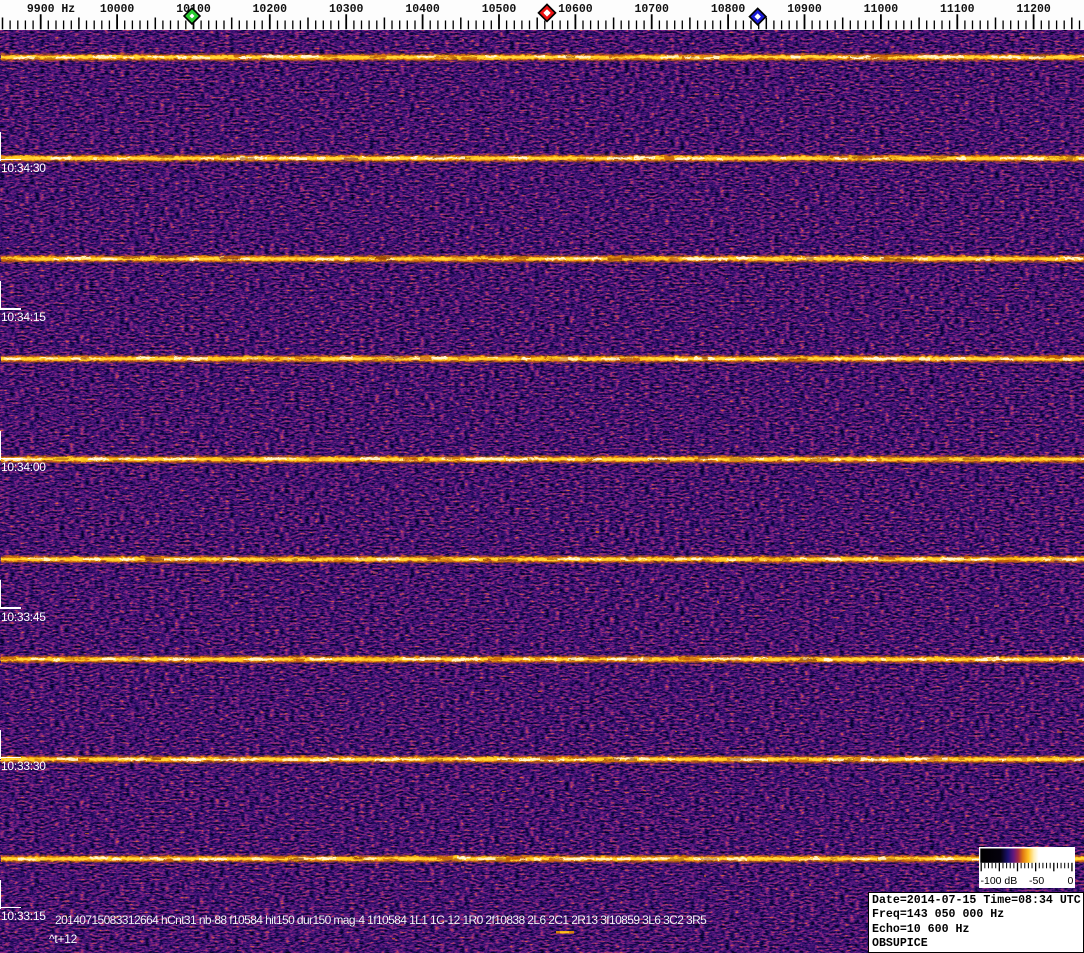 This screenshot has width=1084, height=953. What do you see at coordinates (117, 9) in the screenshot?
I see `svg-text: 10000` at bounding box center [117, 9].